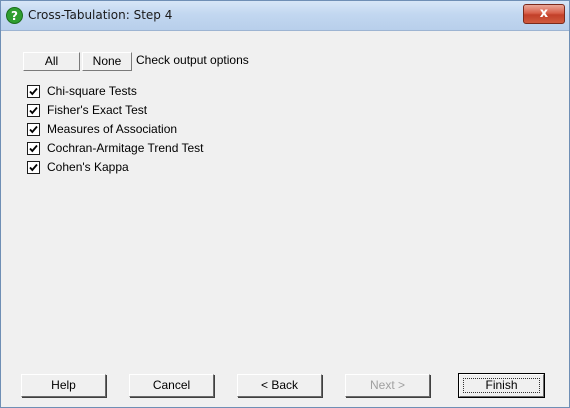  I want to click on help-button: Help, so click(63, 385).